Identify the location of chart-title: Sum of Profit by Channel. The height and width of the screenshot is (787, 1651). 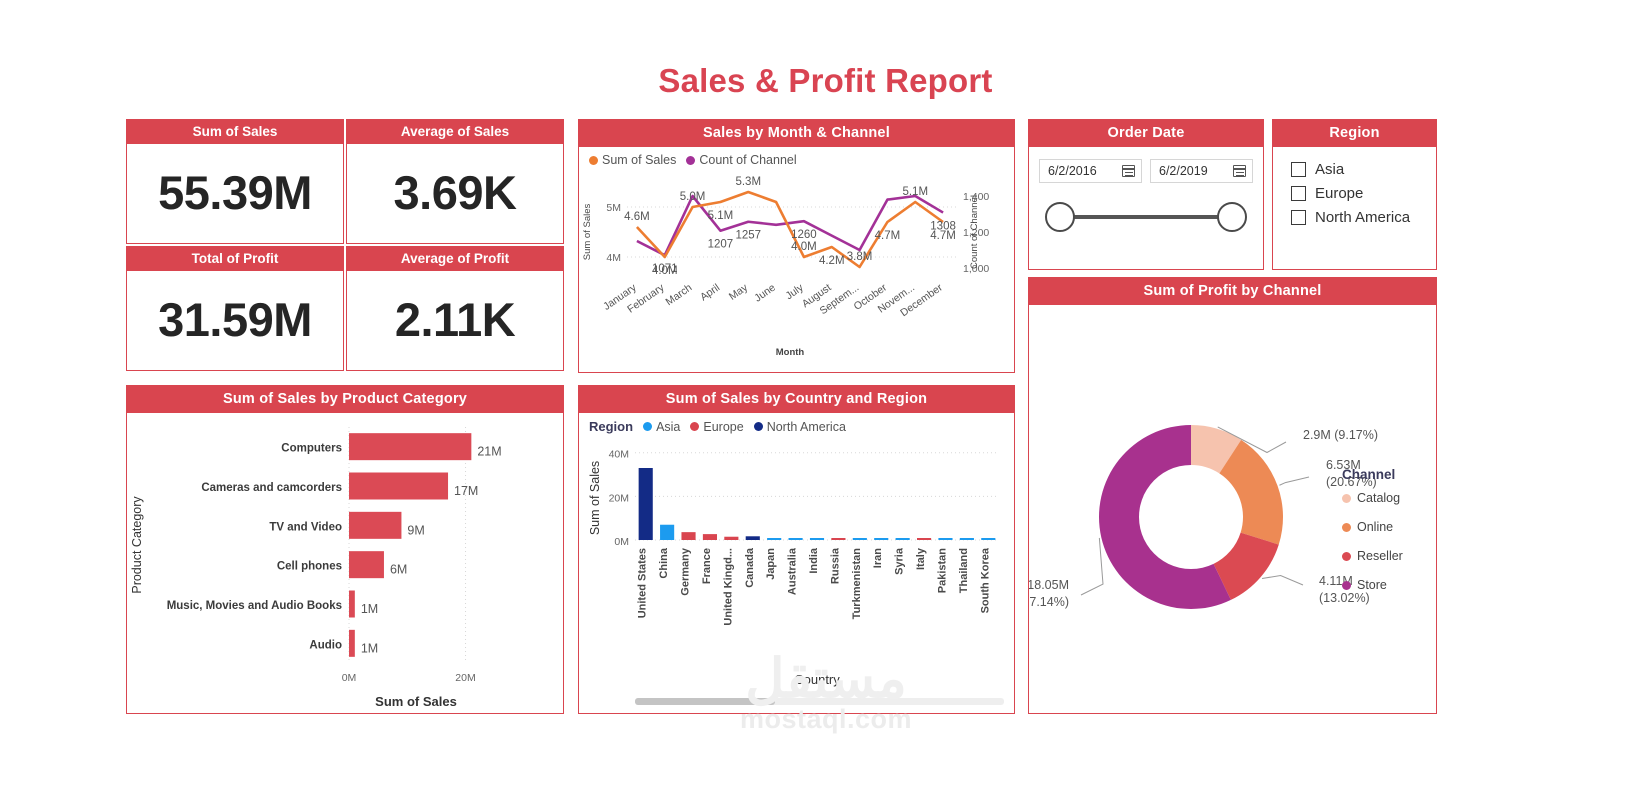
(1232, 291).